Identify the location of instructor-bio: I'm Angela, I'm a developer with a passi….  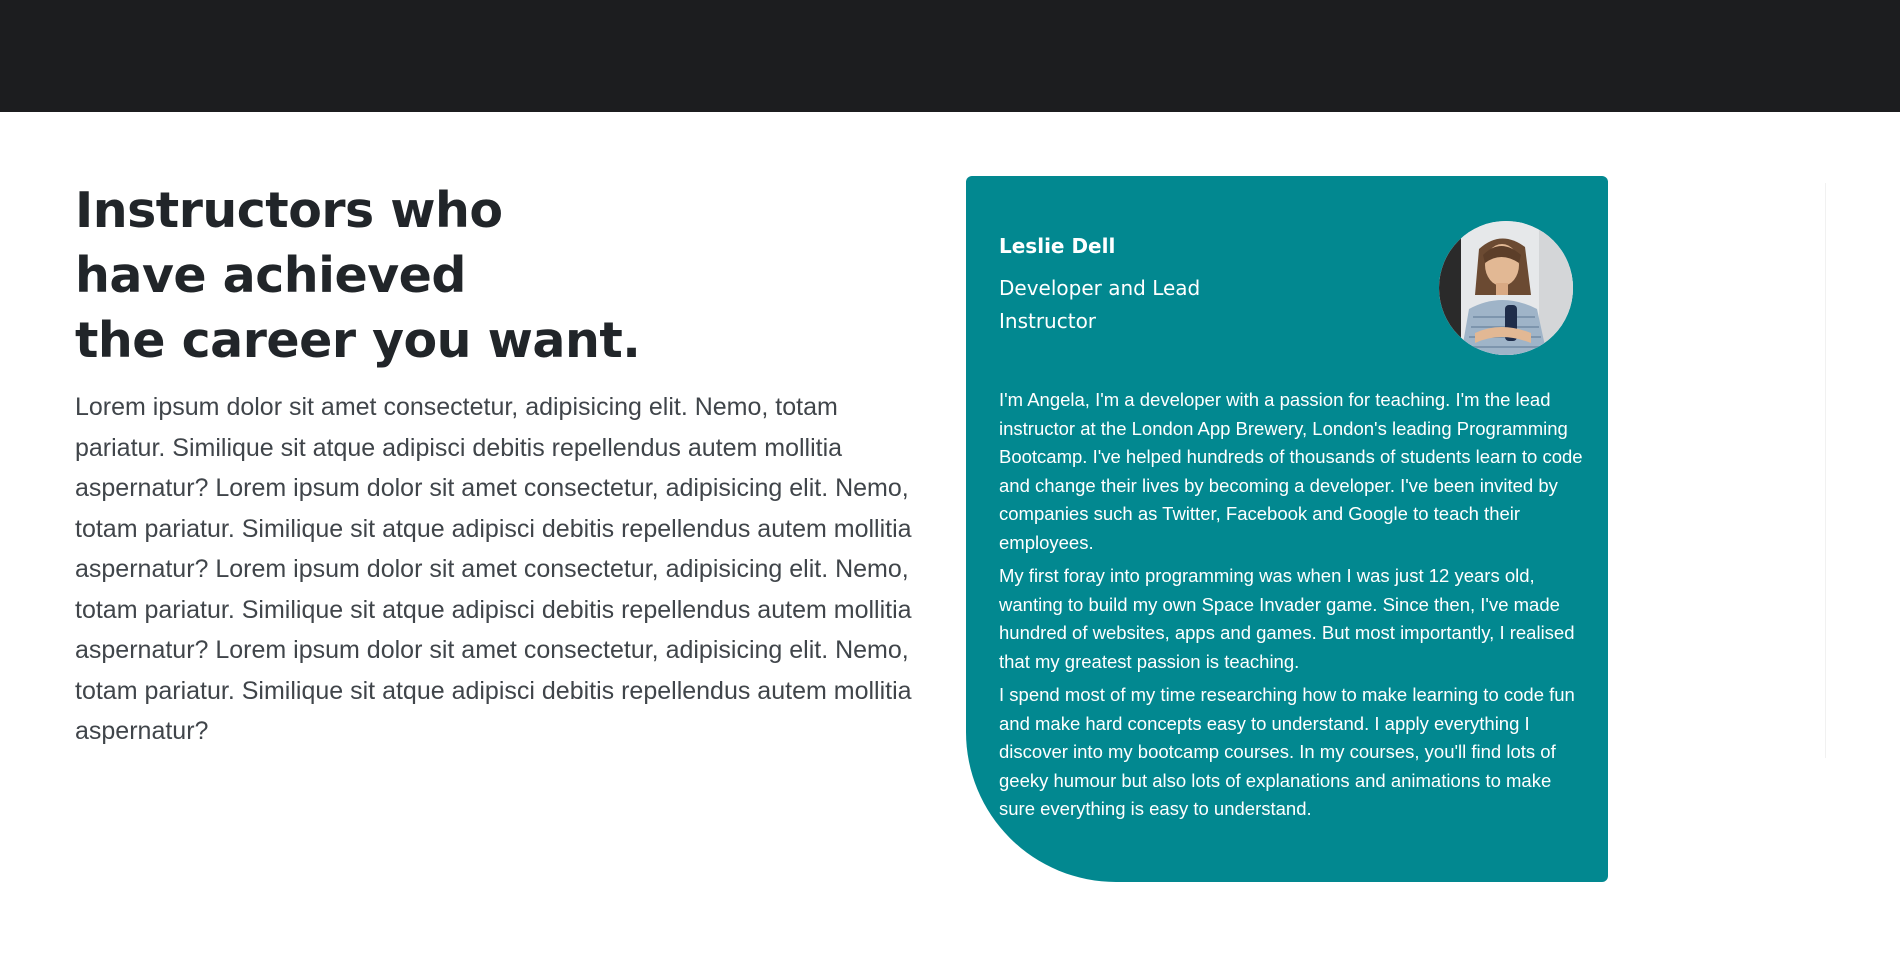
(1291, 607).